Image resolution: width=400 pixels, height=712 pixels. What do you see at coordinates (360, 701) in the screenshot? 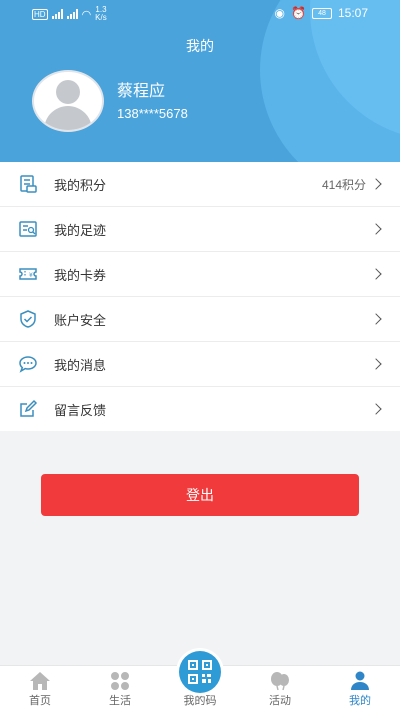
I see `tab-label: 我的` at bounding box center [360, 701].